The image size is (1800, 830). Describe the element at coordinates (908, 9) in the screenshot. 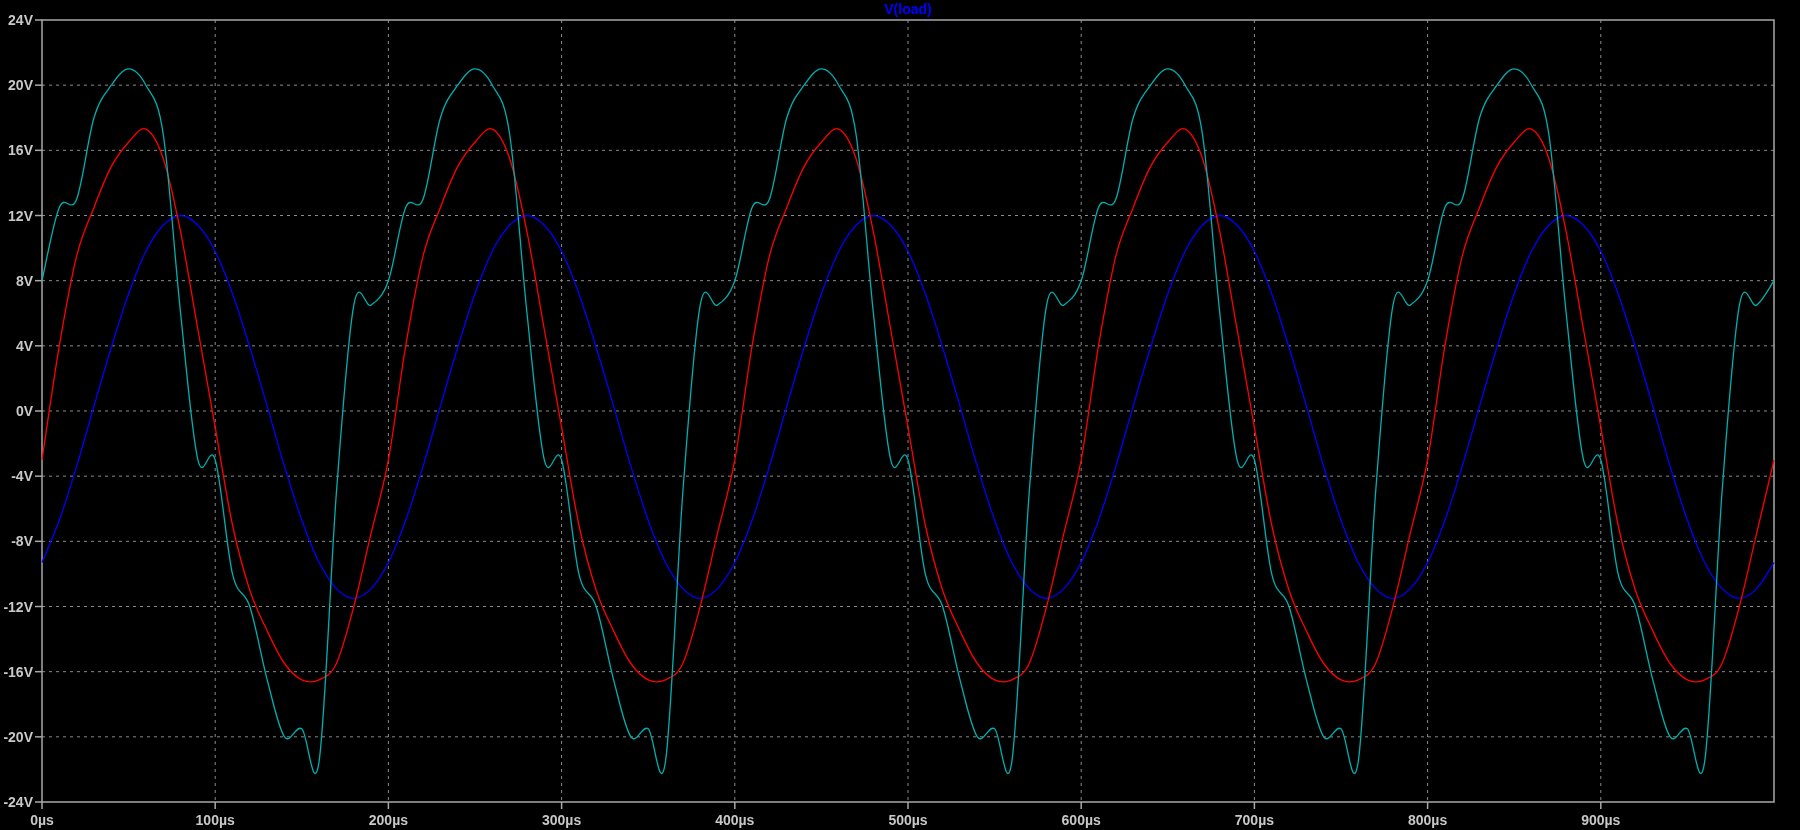

I see `trace-label: V(load)` at that location.